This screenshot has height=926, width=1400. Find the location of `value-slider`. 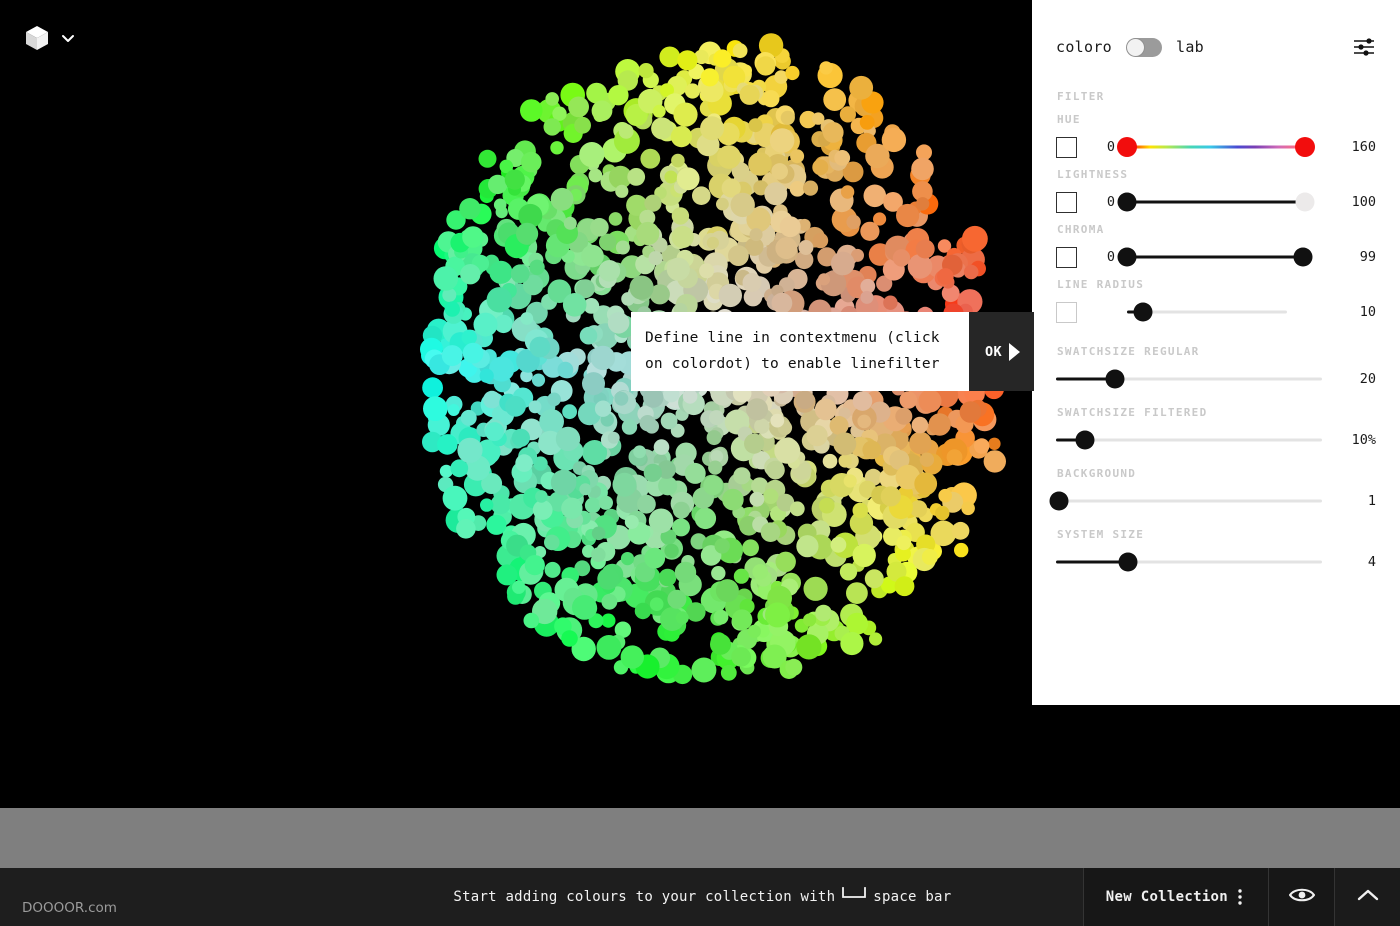

value-slider is located at coordinates (1189, 379).